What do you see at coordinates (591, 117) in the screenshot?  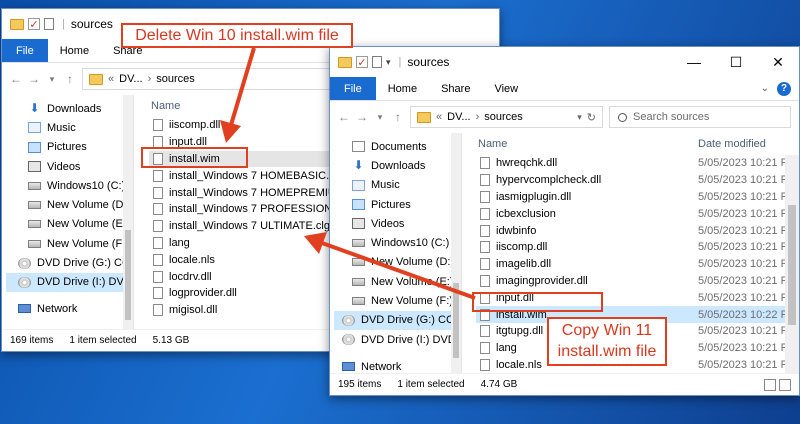 I see `refresh-icon: ↻` at bounding box center [591, 117].